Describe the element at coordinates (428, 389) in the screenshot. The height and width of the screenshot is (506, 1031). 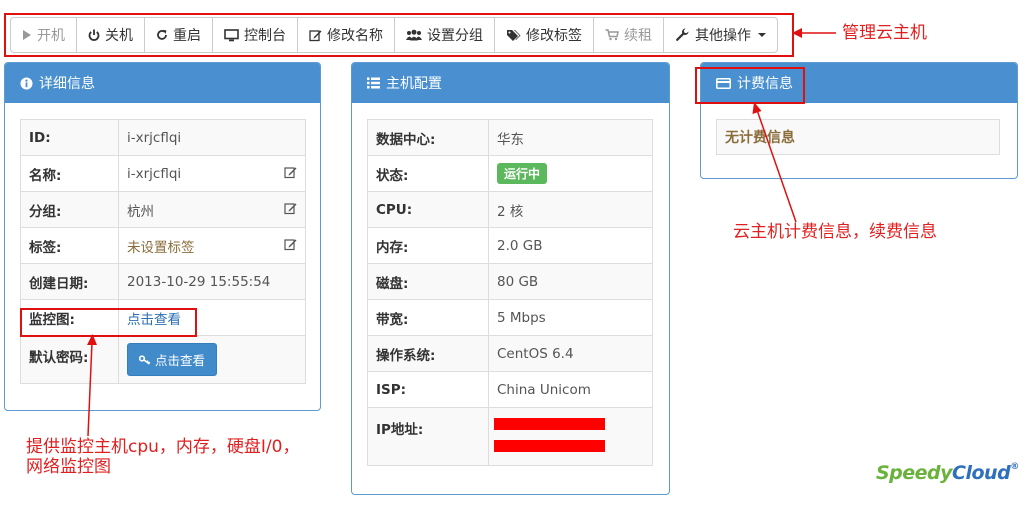
I see `row-label: ISP:` at that location.